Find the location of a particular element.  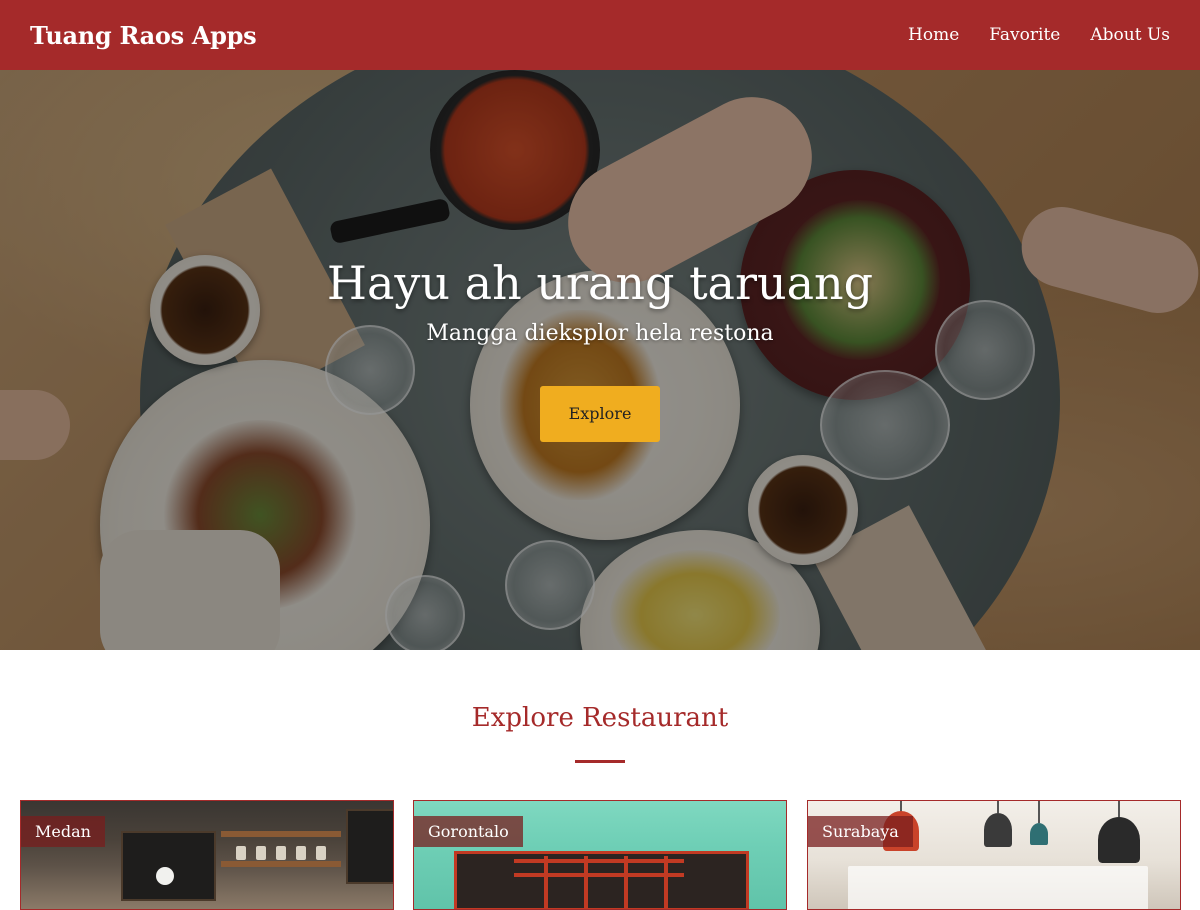

explore-button: Explore is located at coordinates (600, 413).